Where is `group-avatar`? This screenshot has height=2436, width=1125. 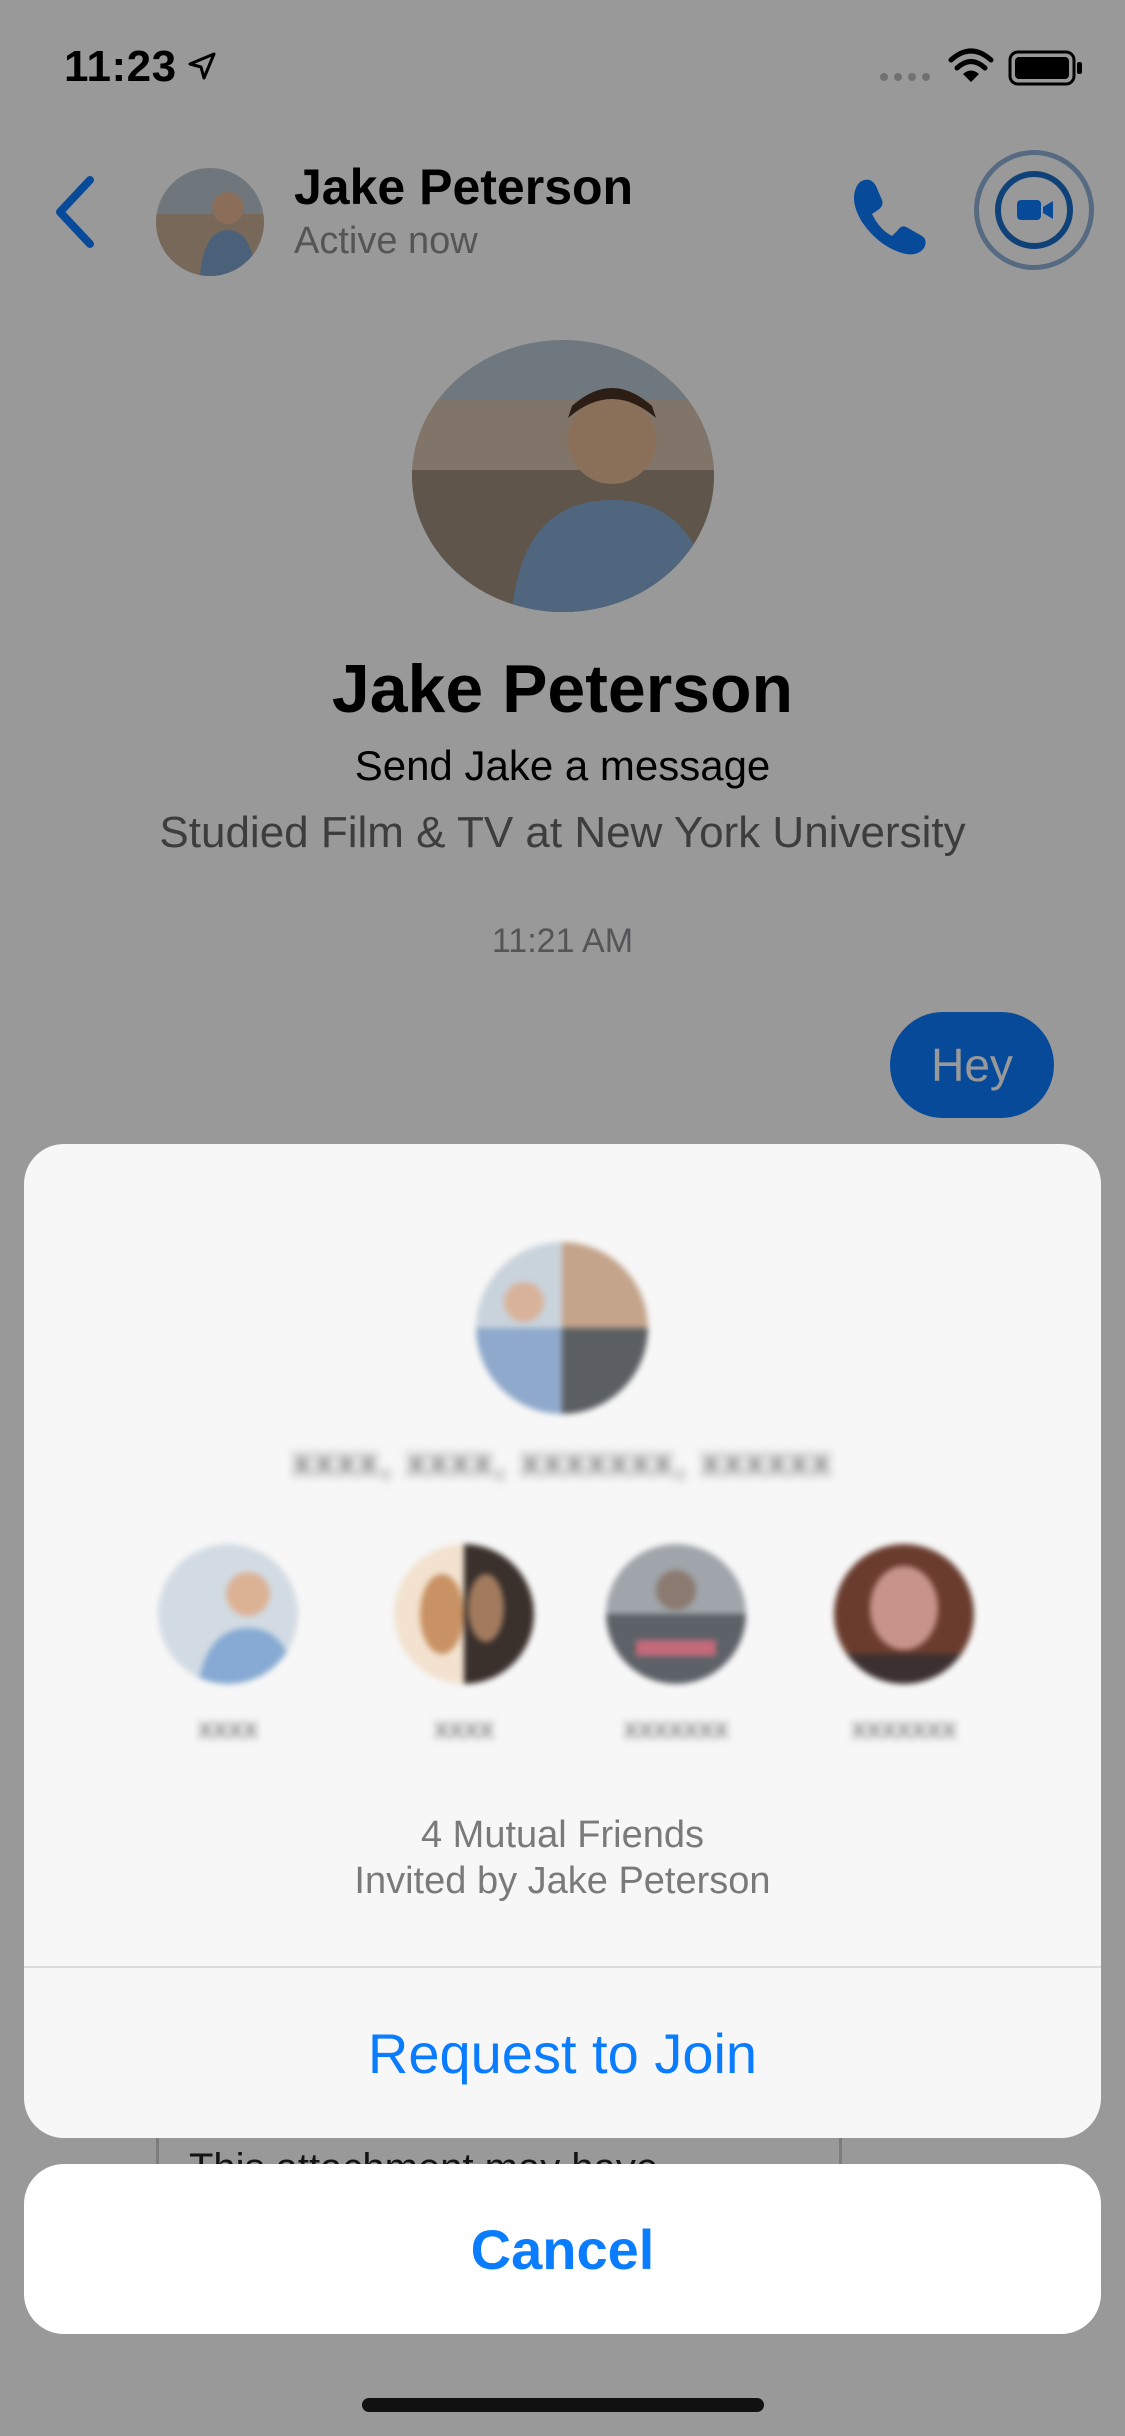 group-avatar is located at coordinates (562, 1328).